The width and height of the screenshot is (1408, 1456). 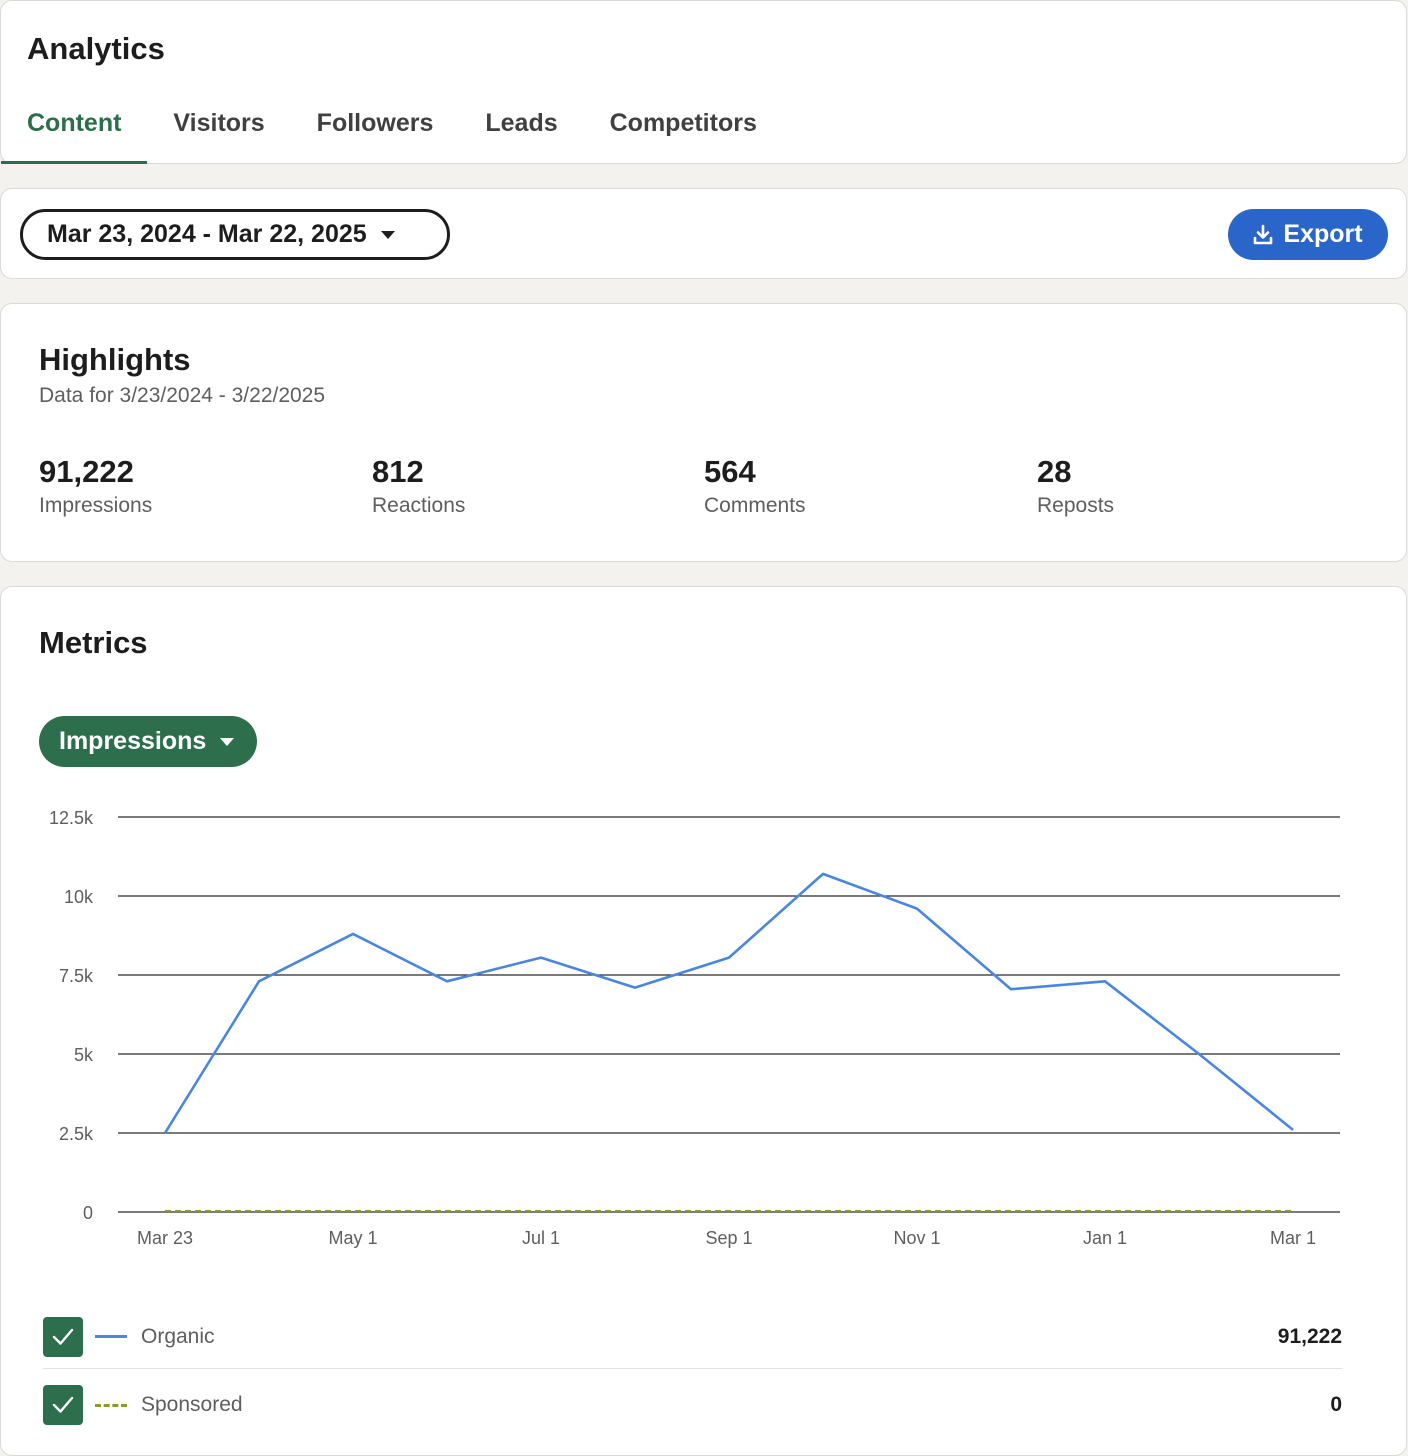 I want to click on stat-value: 28, so click(x=1054, y=471).